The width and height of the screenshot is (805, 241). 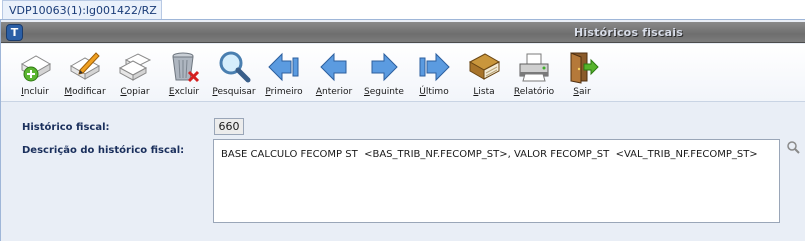 What do you see at coordinates (85, 66) in the screenshot?
I see `edit-document-icon` at bounding box center [85, 66].